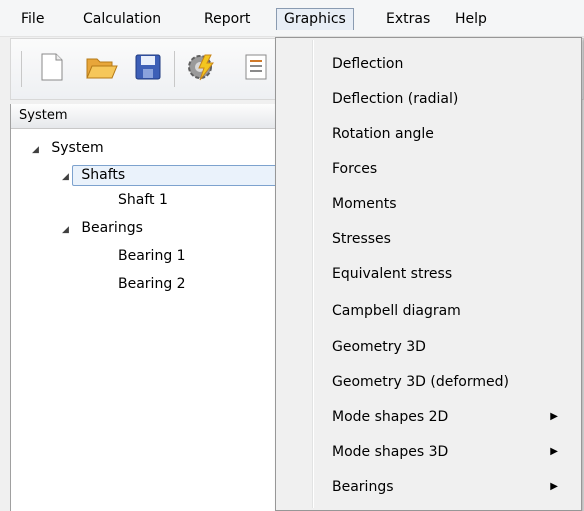 Image resolution: width=584 pixels, height=511 pixels. What do you see at coordinates (428, 239) in the screenshot?
I see `menu-item-stresses: Stresses` at bounding box center [428, 239].